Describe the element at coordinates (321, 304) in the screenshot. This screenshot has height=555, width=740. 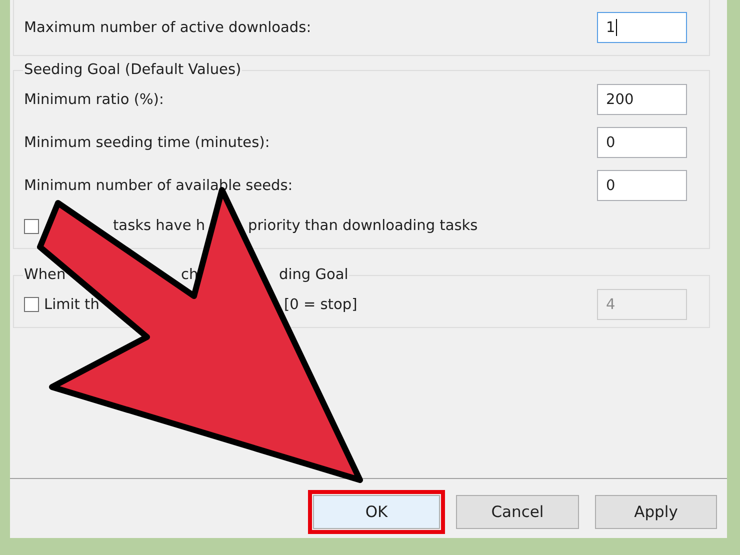
I see `checkbox-label: [0 = stop]` at that location.